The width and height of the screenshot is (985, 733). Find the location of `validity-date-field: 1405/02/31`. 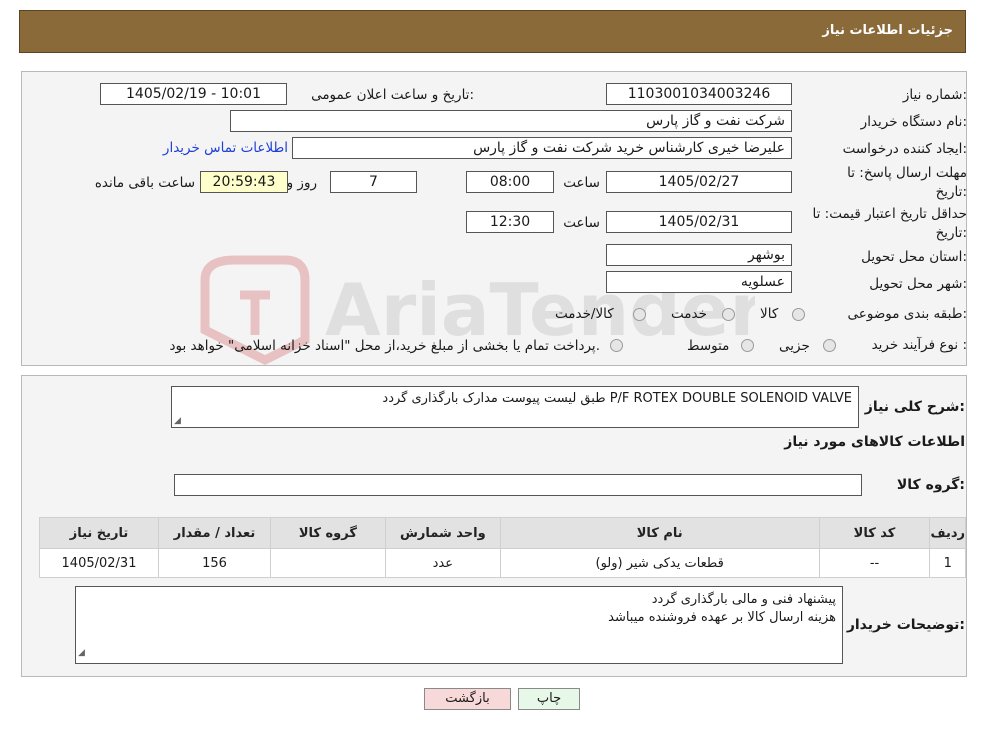

validity-date-field: 1405/02/31 is located at coordinates (699, 222).